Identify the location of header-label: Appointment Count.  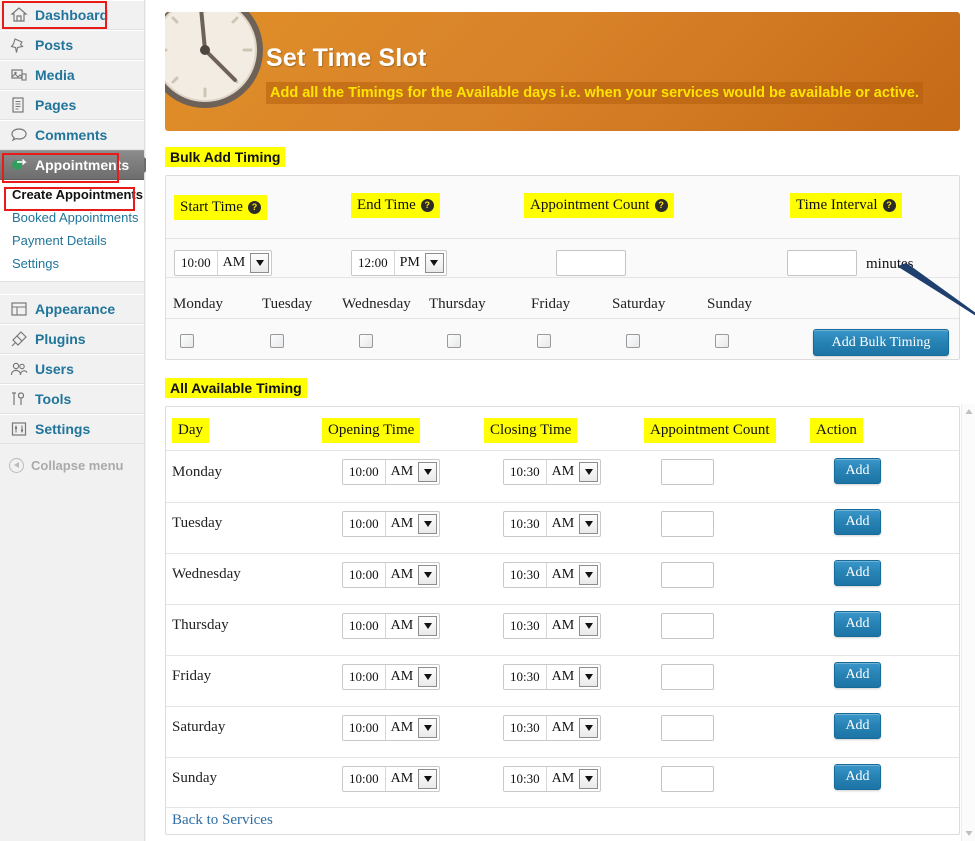
(590, 205).